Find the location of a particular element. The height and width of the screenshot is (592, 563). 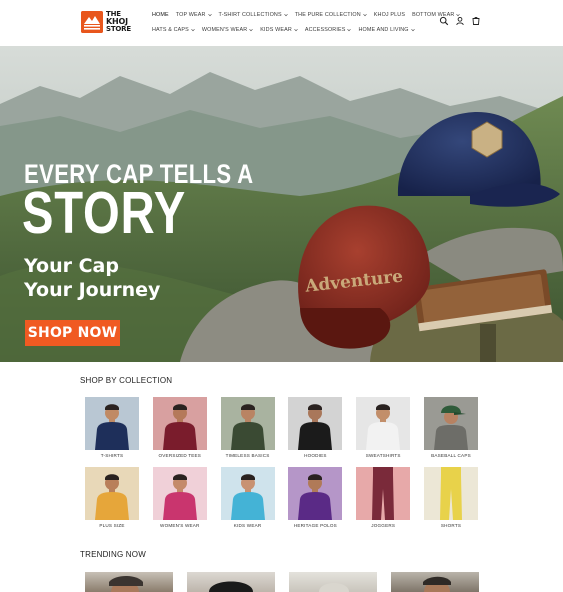

trending-products-row is located at coordinates (282, 582).